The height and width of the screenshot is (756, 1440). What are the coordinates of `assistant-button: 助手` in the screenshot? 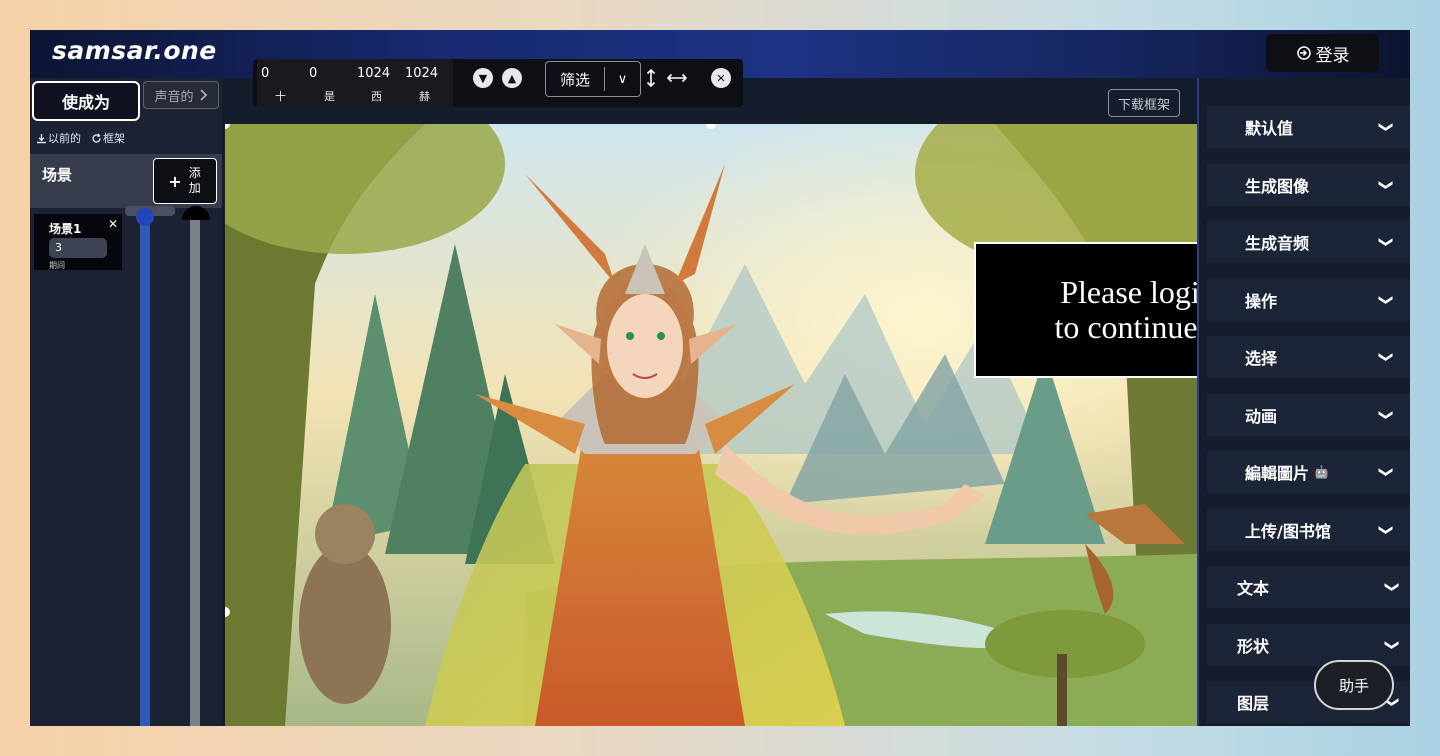 It's located at (1354, 685).